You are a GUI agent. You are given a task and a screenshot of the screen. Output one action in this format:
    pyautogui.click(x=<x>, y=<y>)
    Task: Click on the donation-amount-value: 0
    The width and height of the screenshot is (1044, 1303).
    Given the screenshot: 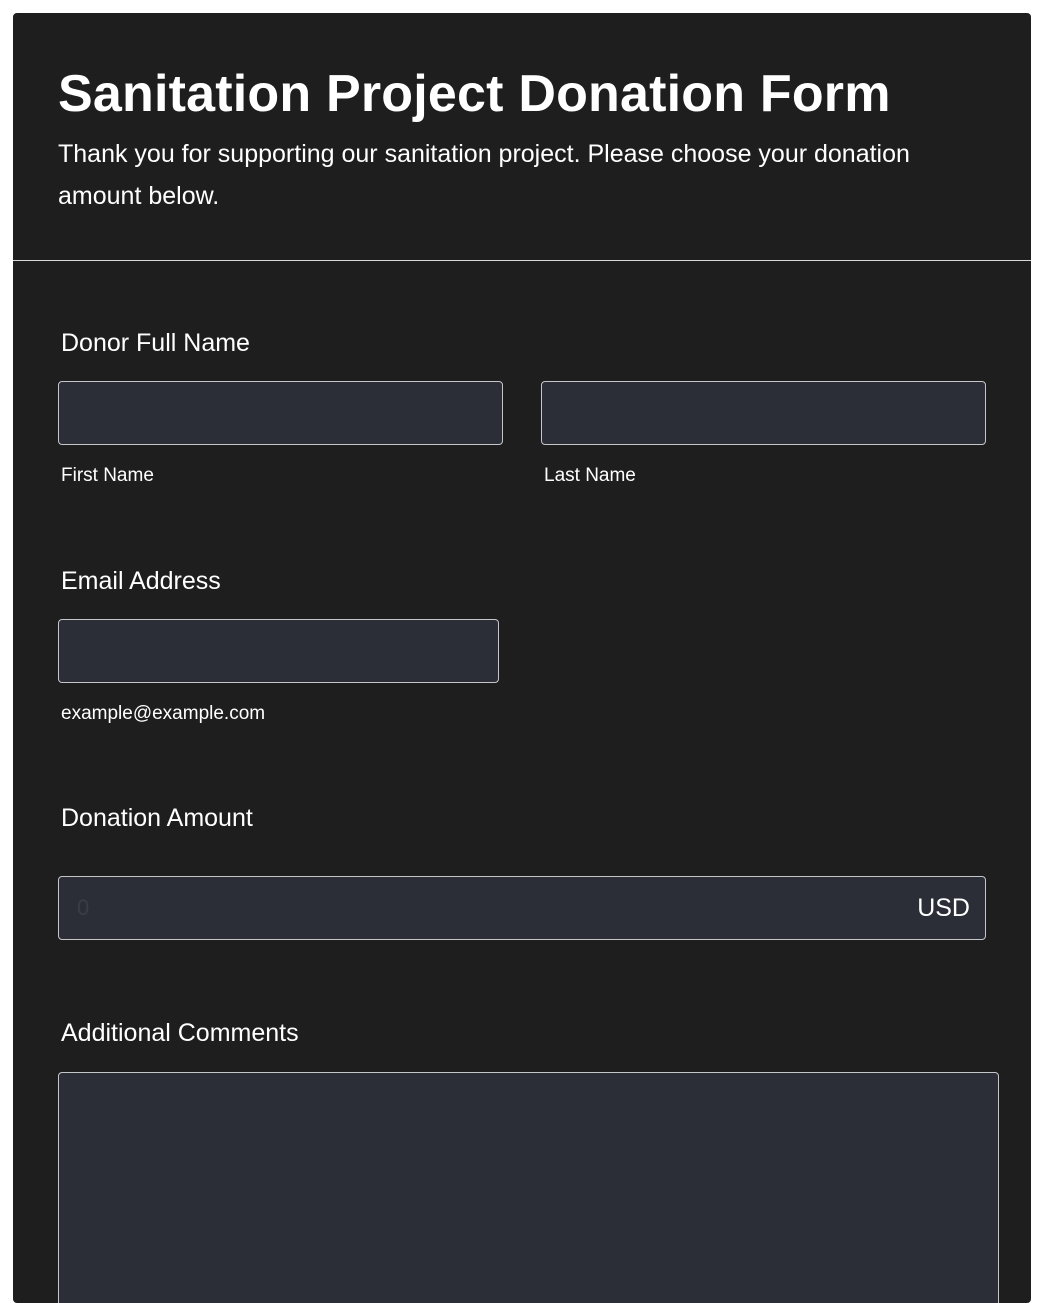 What is the action you would take?
    pyautogui.click(x=83, y=907)
    